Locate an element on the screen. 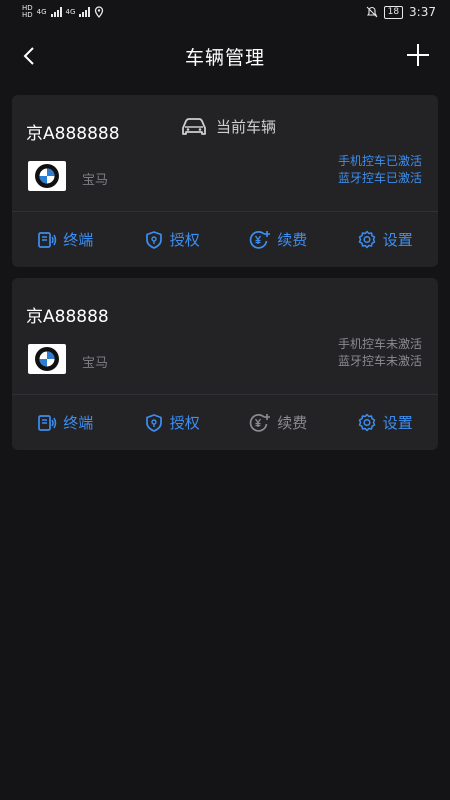 The image size is (450, 800). control-status: 手机控车未激活 蓝牙控车未激活 is located at coordinates (380, 353).